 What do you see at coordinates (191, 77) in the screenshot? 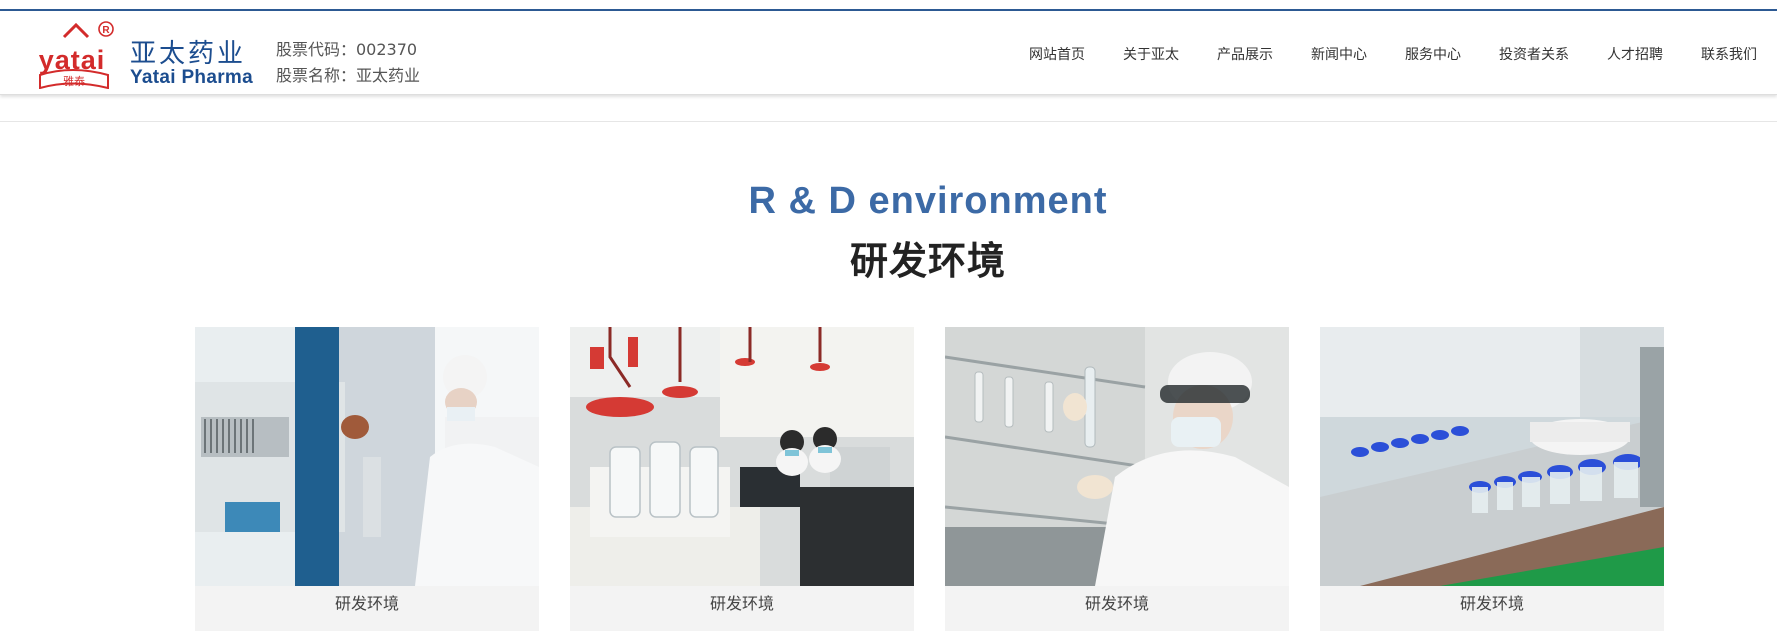
I see `brand-name-en: Yatai Pharma` at bounding box center [191, 77].